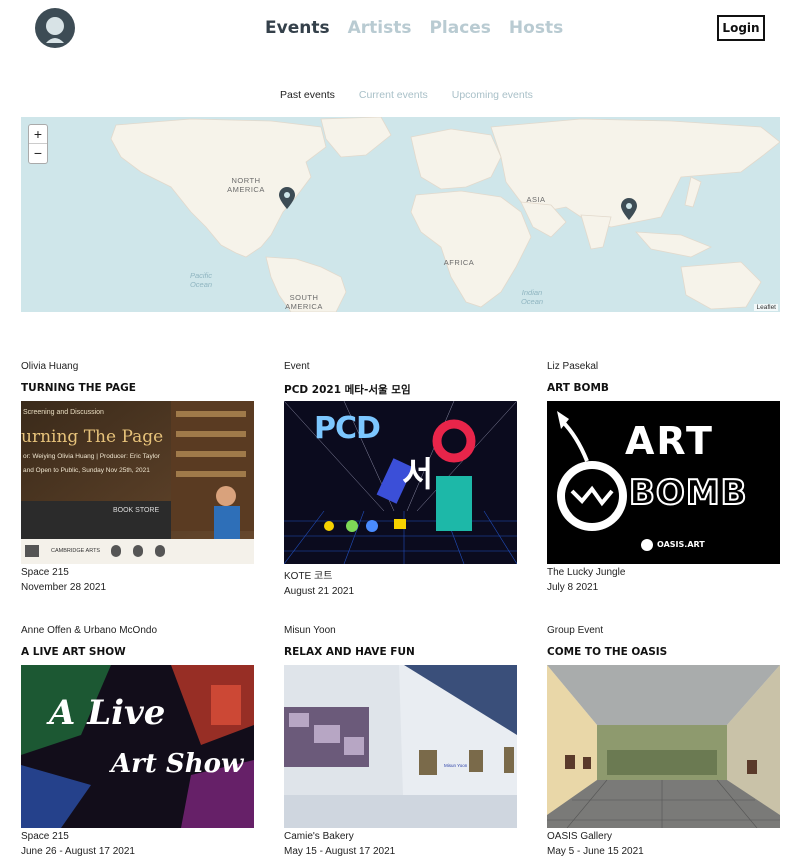 Image resolution: width=800 pixels, height=860 pixels. What do you see at coordinates (663, 389) in the screenshot?
I see `event-title: ART BOMB` at bounding box center [663, 389].